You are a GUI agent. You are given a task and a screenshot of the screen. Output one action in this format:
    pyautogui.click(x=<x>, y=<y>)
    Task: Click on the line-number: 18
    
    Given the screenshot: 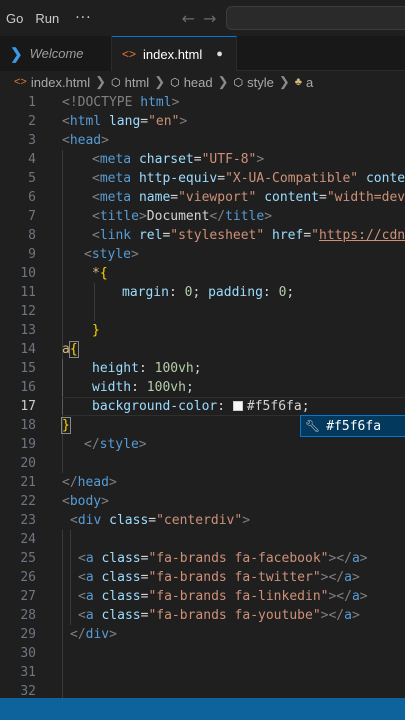 What is the action you would take?
    pyautogui.click(x=28, y=425)
    